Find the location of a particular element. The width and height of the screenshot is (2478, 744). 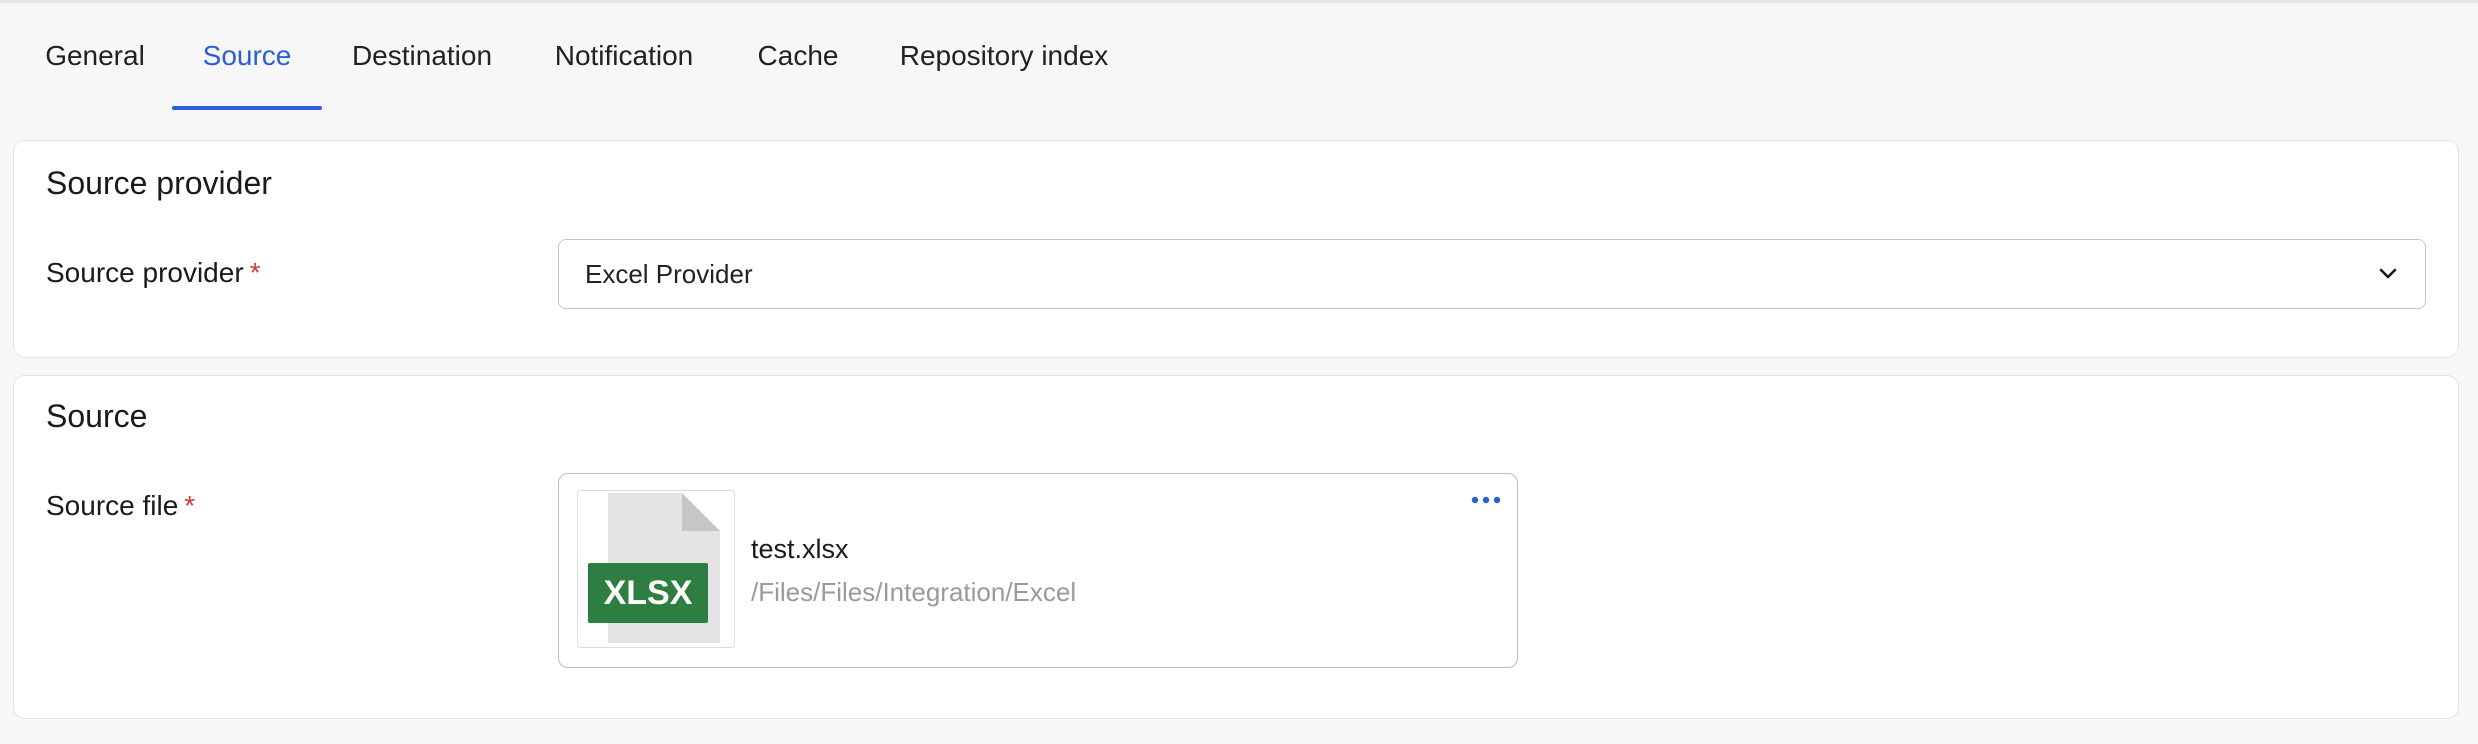

field-label-text: Source provider is located at coordinates (145, 272).